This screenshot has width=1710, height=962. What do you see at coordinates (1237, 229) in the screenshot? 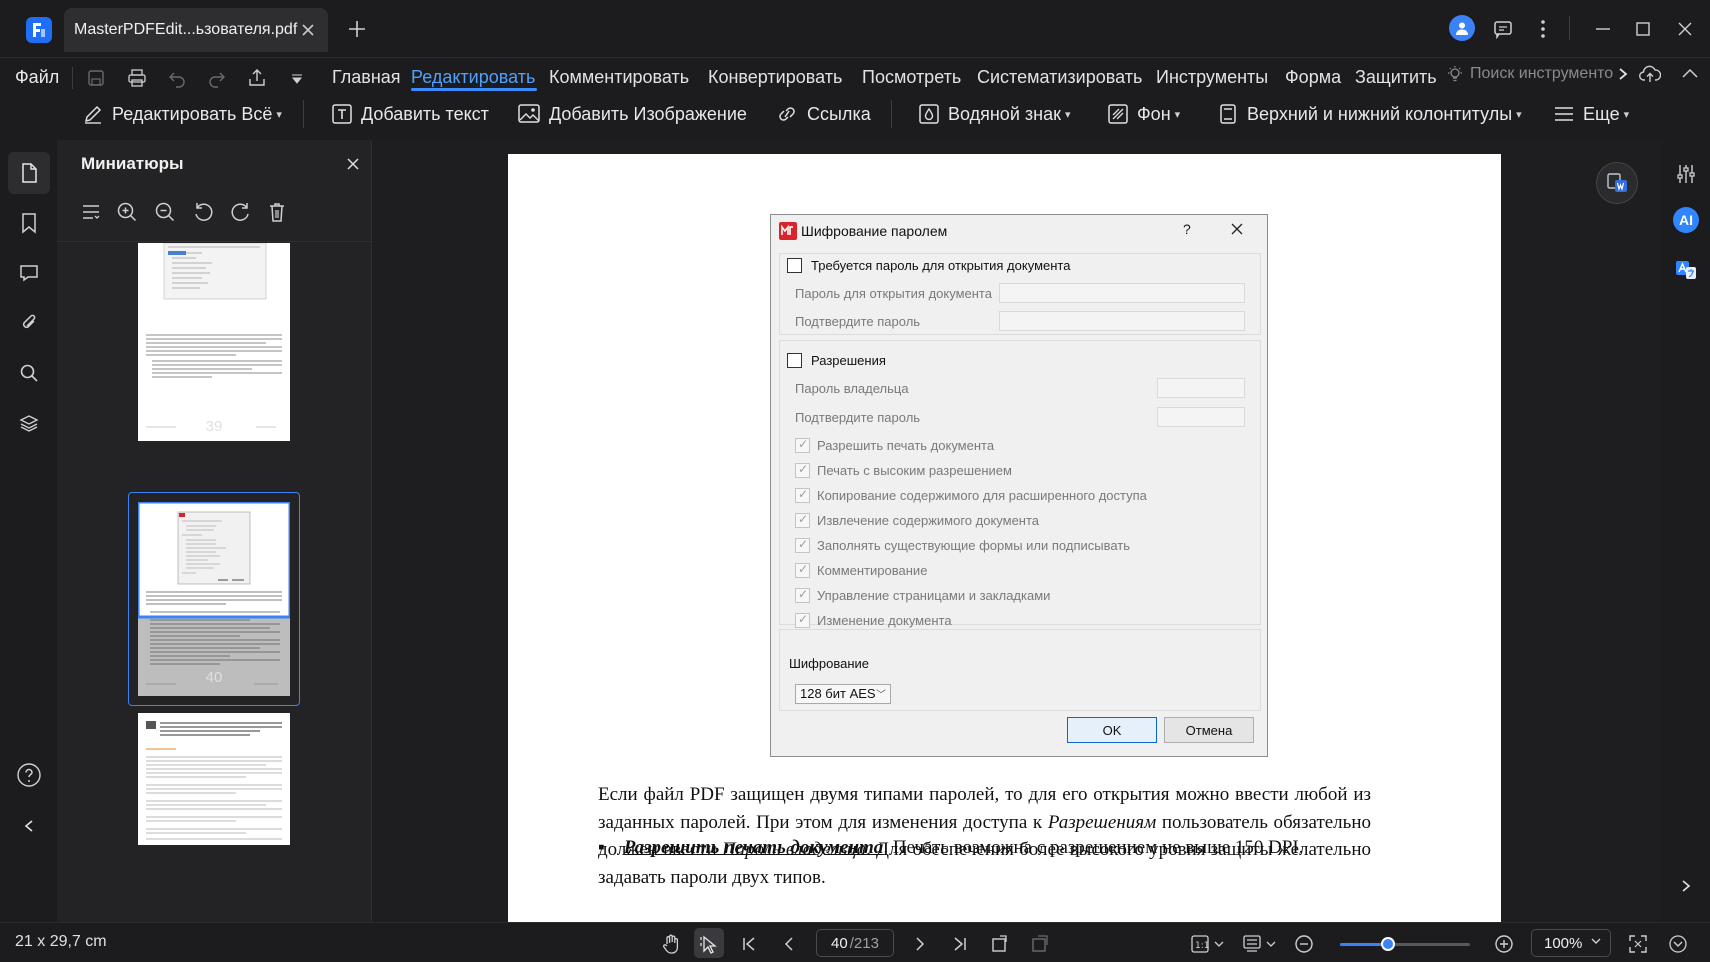
I see `close-icon` at bounding box center [1237, 229].